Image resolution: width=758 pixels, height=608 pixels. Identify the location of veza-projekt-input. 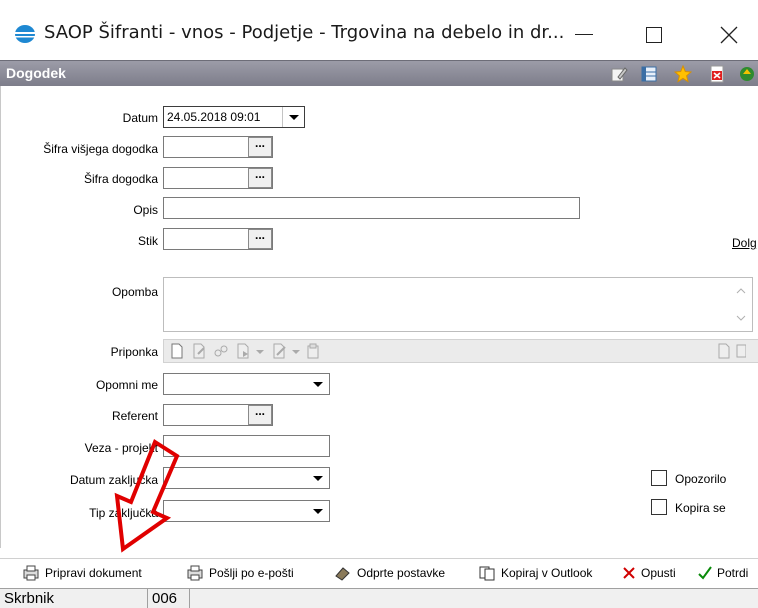
(246, 446).